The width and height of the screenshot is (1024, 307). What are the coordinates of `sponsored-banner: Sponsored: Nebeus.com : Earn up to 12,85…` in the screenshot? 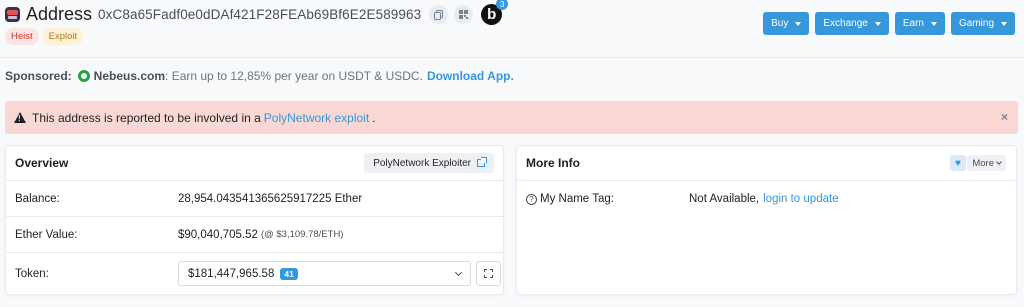 It's located at (259, 76).